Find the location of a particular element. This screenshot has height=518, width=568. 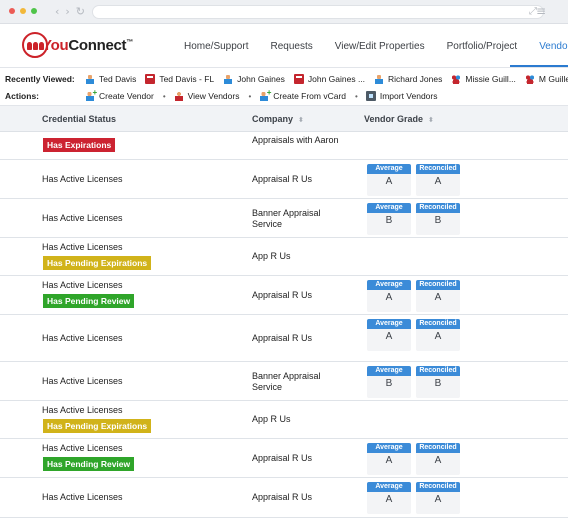

recent-item: Richard Jones is located at coordinates (408, 79).